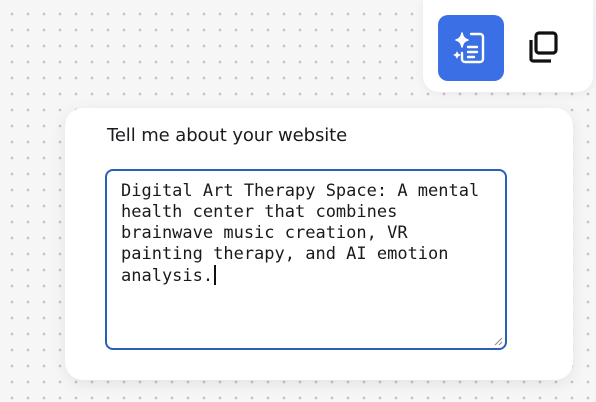 The height and width of the screenshot is (402, 596). What do you see at coordinates (215, 275) in the screenshot?
I see `text-caret` at bounding box center [215, 275].